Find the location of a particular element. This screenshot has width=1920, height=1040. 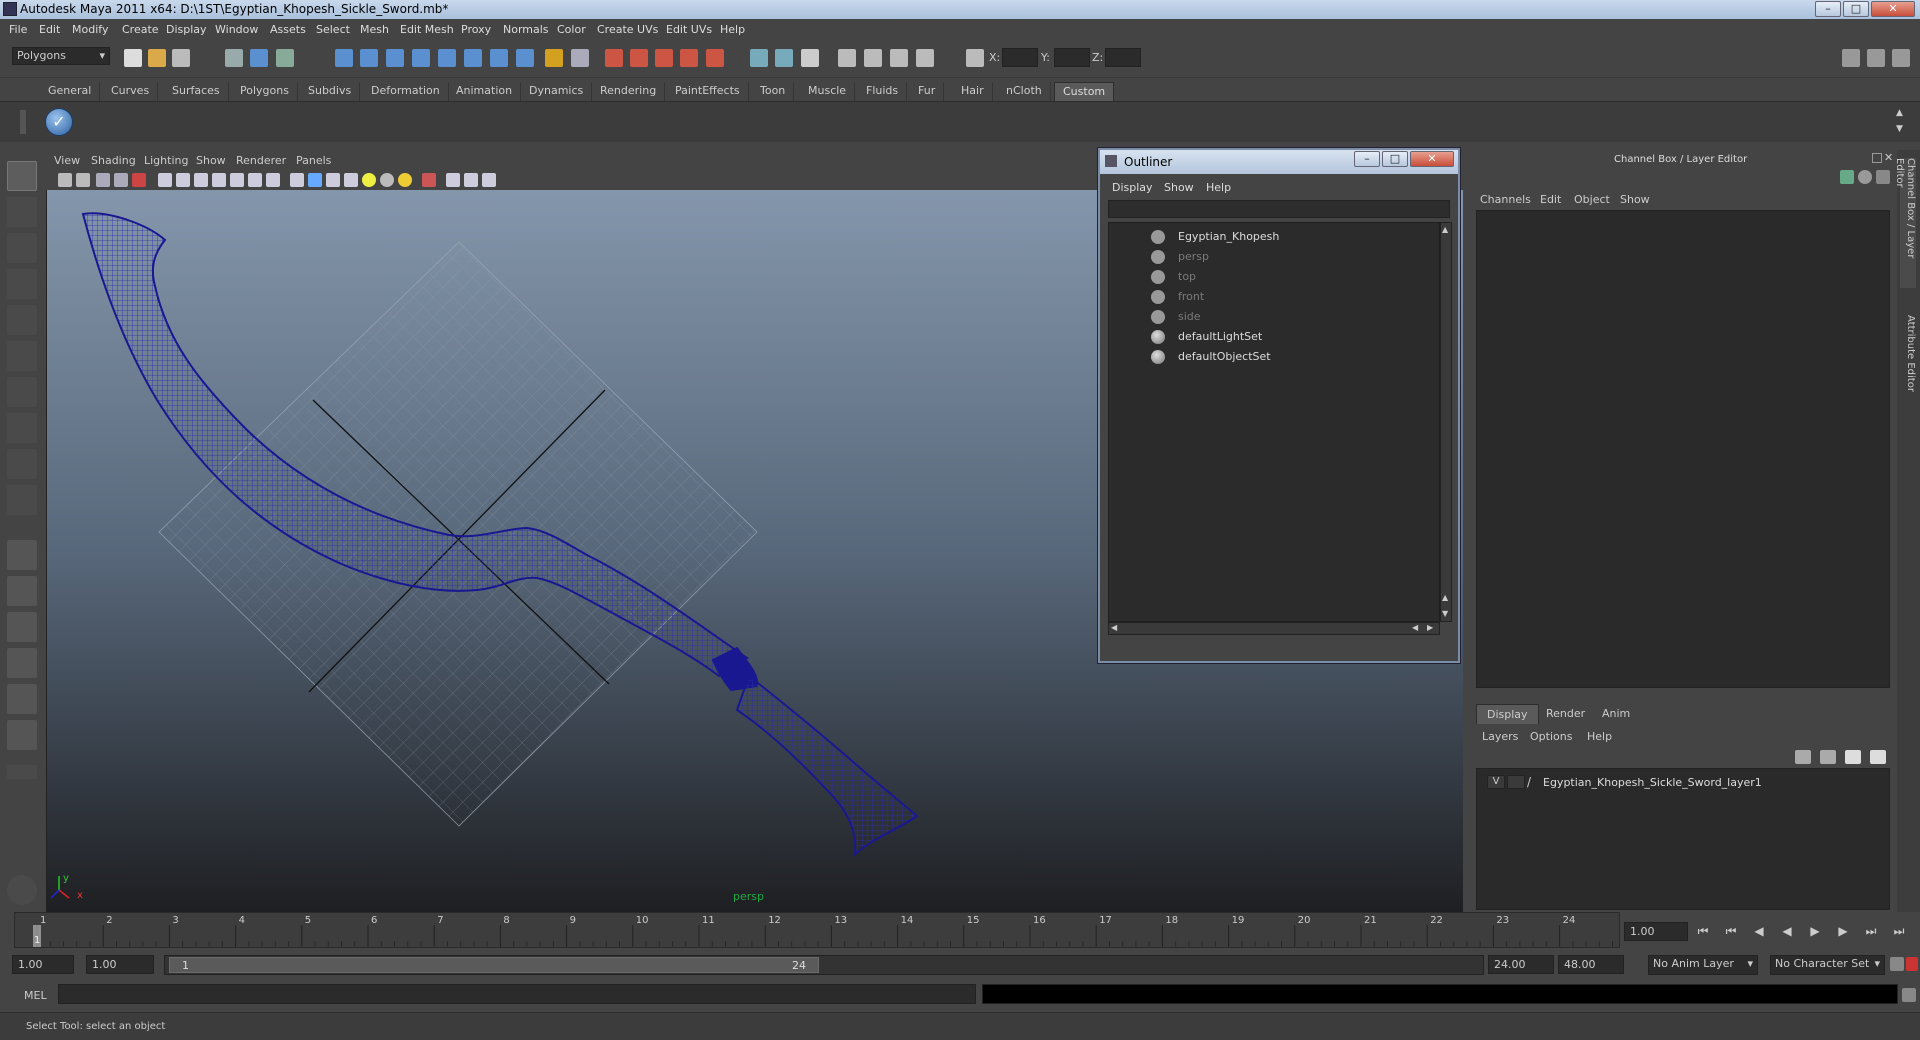

menu-assets: Assets is located at coordinates (288, 29).